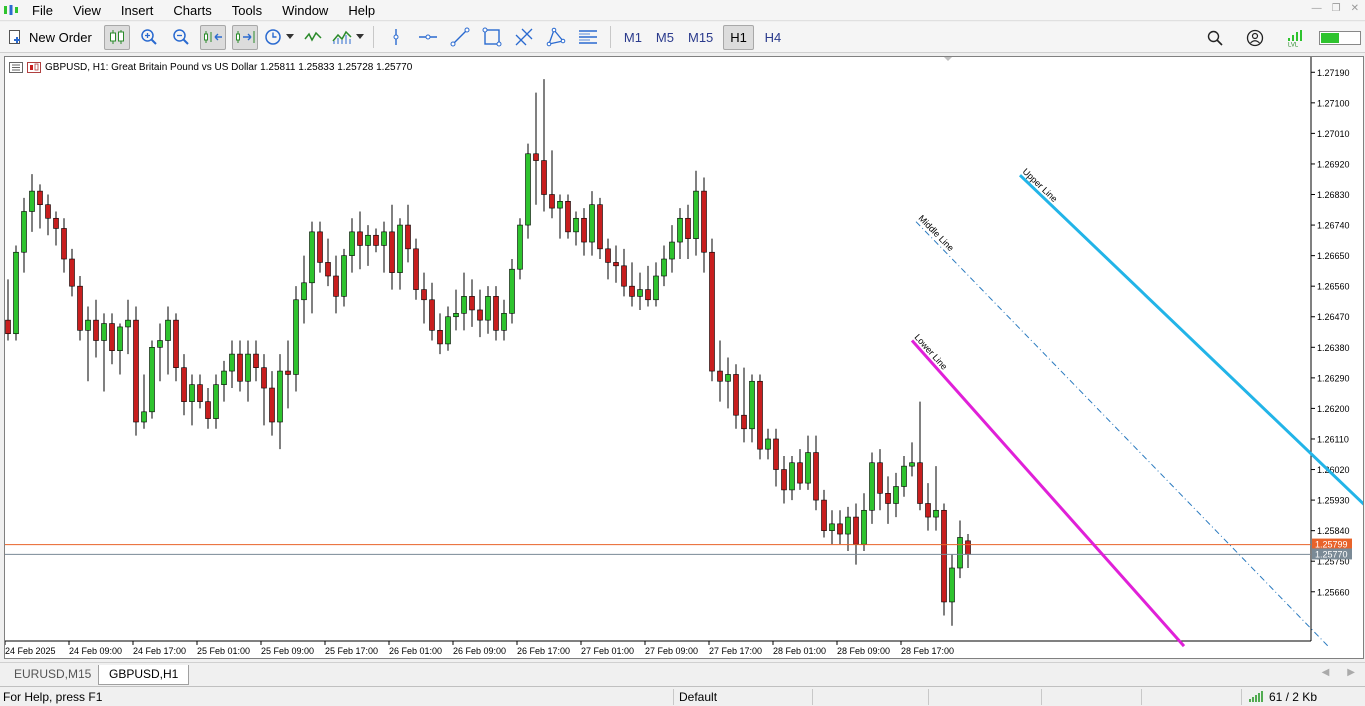  I want to click on minimize-icon: —, so click(1317, 8).